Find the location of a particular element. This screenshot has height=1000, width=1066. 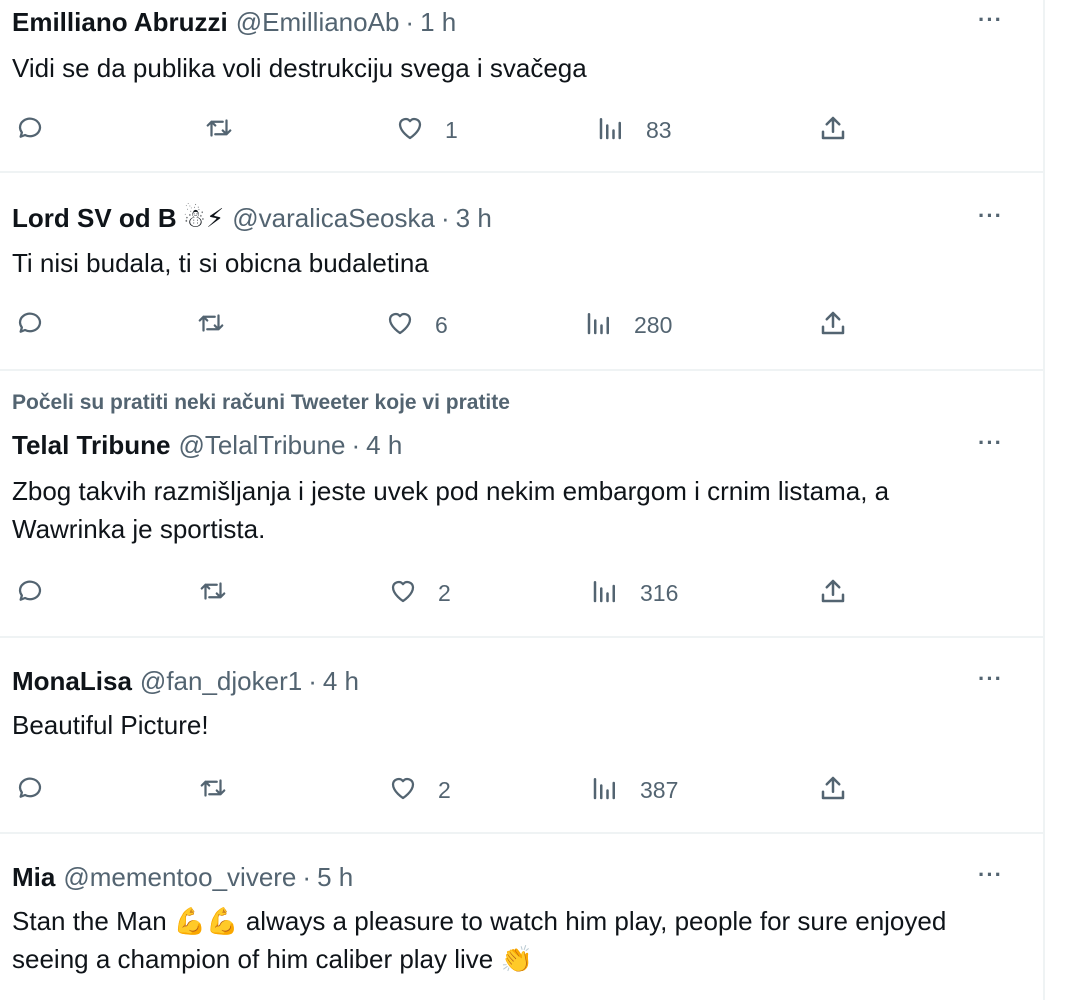

like-button: 1 is located at coordinates (426, 130).